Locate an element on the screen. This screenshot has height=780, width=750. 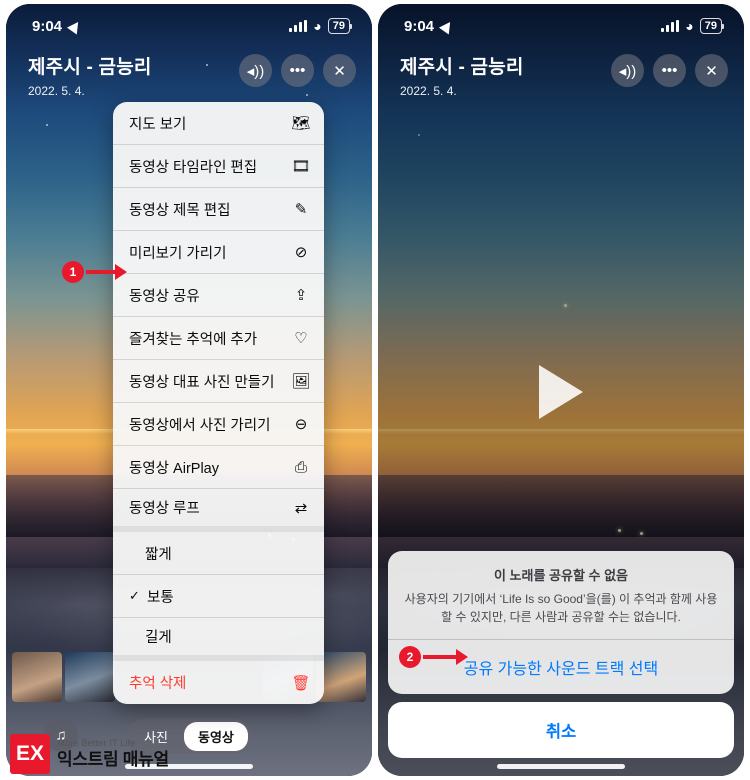
menu-item-airplay: 동영상 AirPlay ⎙ is located at coordinates (218, 467).